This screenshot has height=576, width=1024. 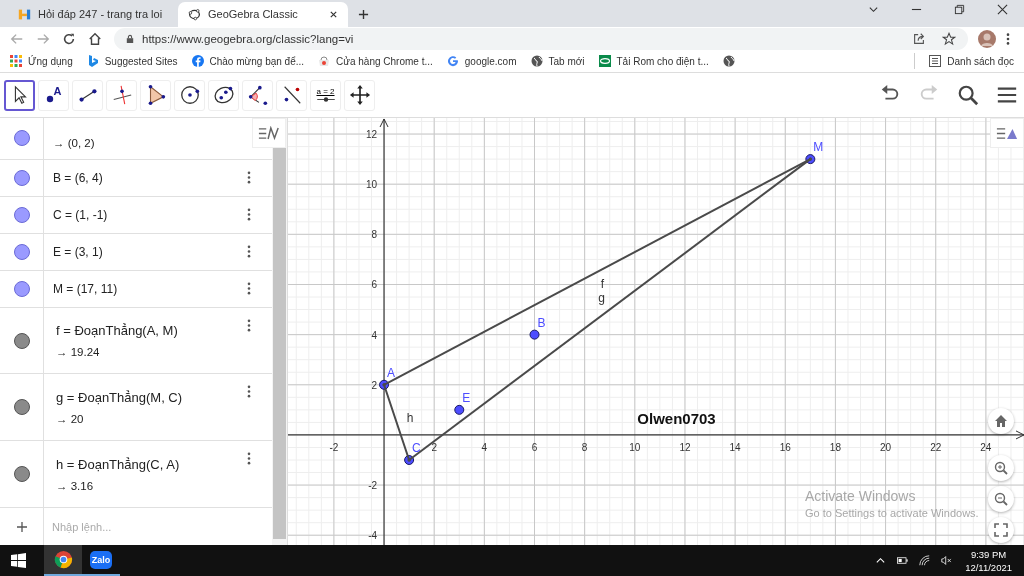 I want to click on point-label: A, so click(x=391, y=372).